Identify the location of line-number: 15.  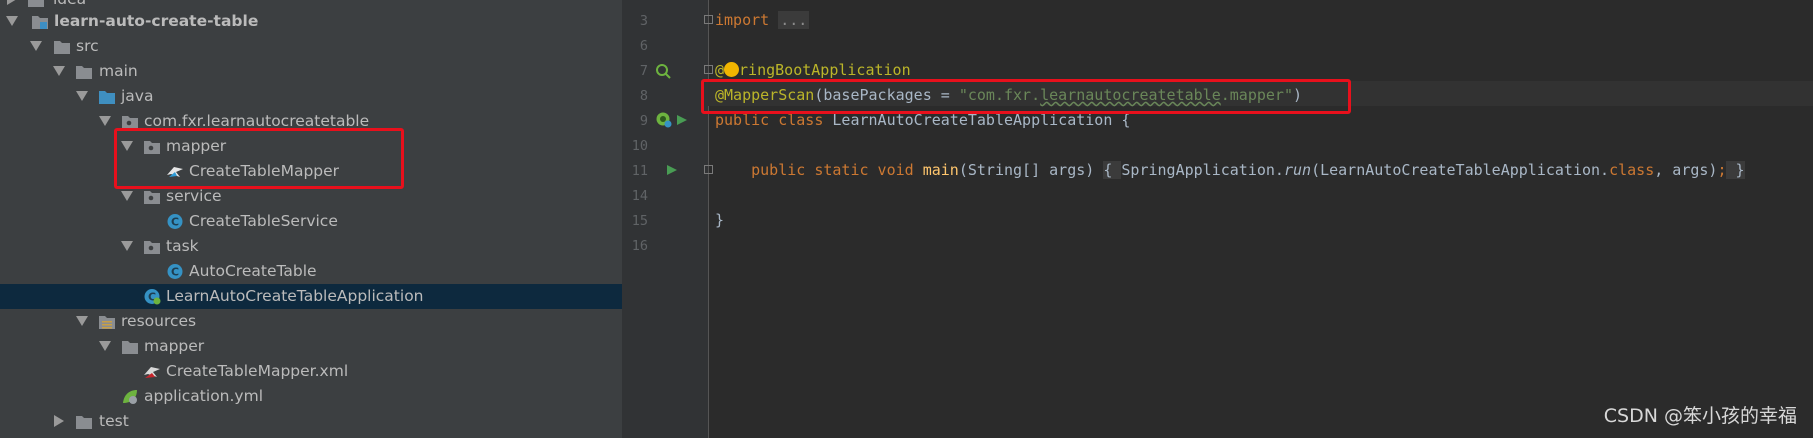
(639, 221).